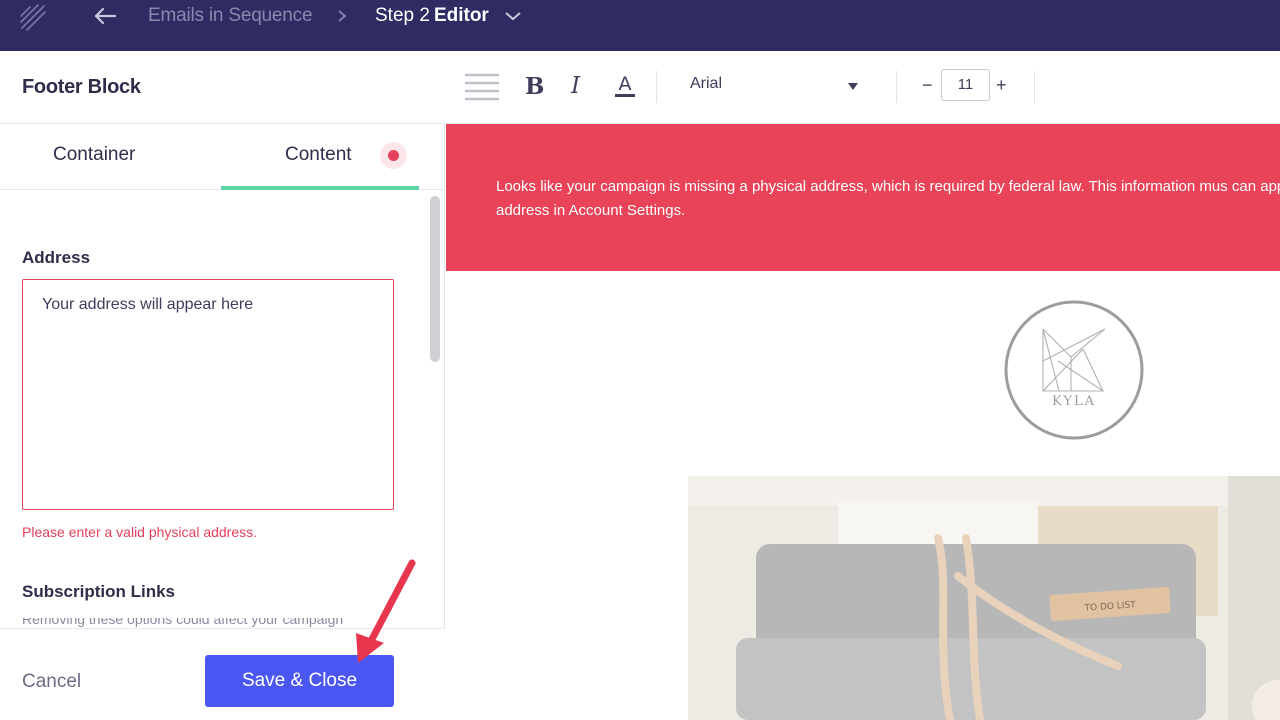 The width and height of the screenshot is (1280, 720). Describe the element at coordinates (318, 155) in the screenshot. I see `tab-content: Content` at that location.